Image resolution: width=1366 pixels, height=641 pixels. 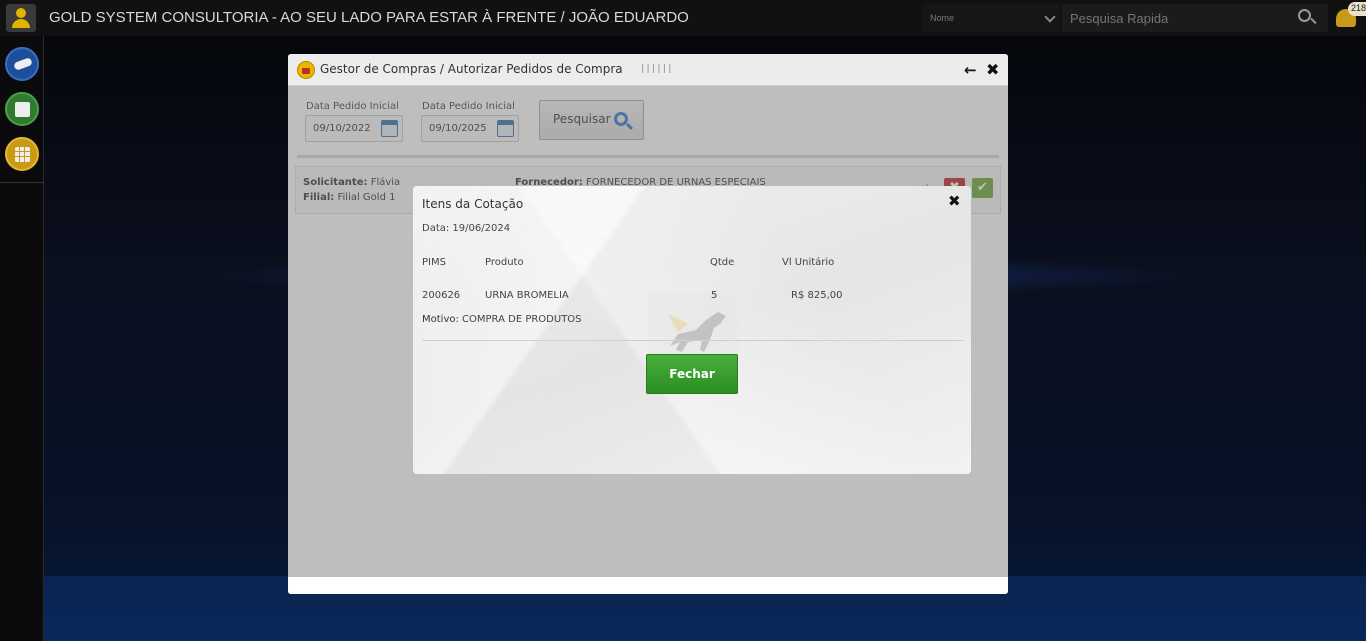 I want to click on cell-pims: 200626, so click(x=441, y=295).